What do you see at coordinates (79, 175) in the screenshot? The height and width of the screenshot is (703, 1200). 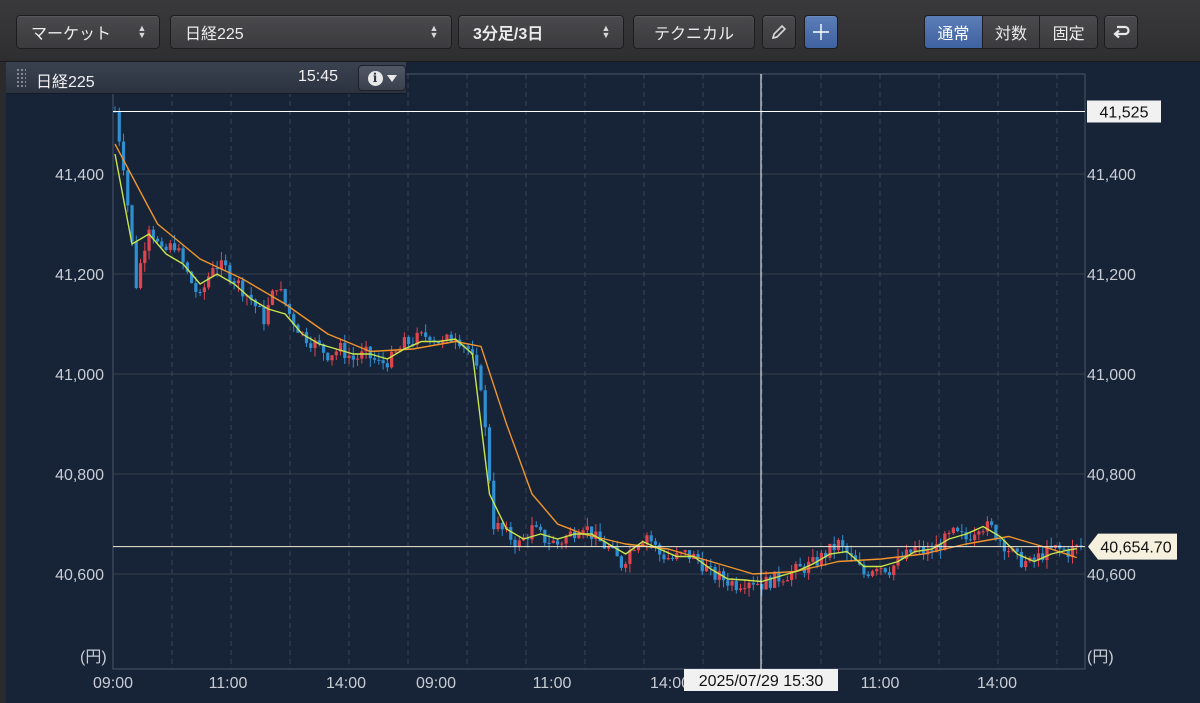 I see `y-tick-label-left: 41,400` at bounding box center [79, 175].